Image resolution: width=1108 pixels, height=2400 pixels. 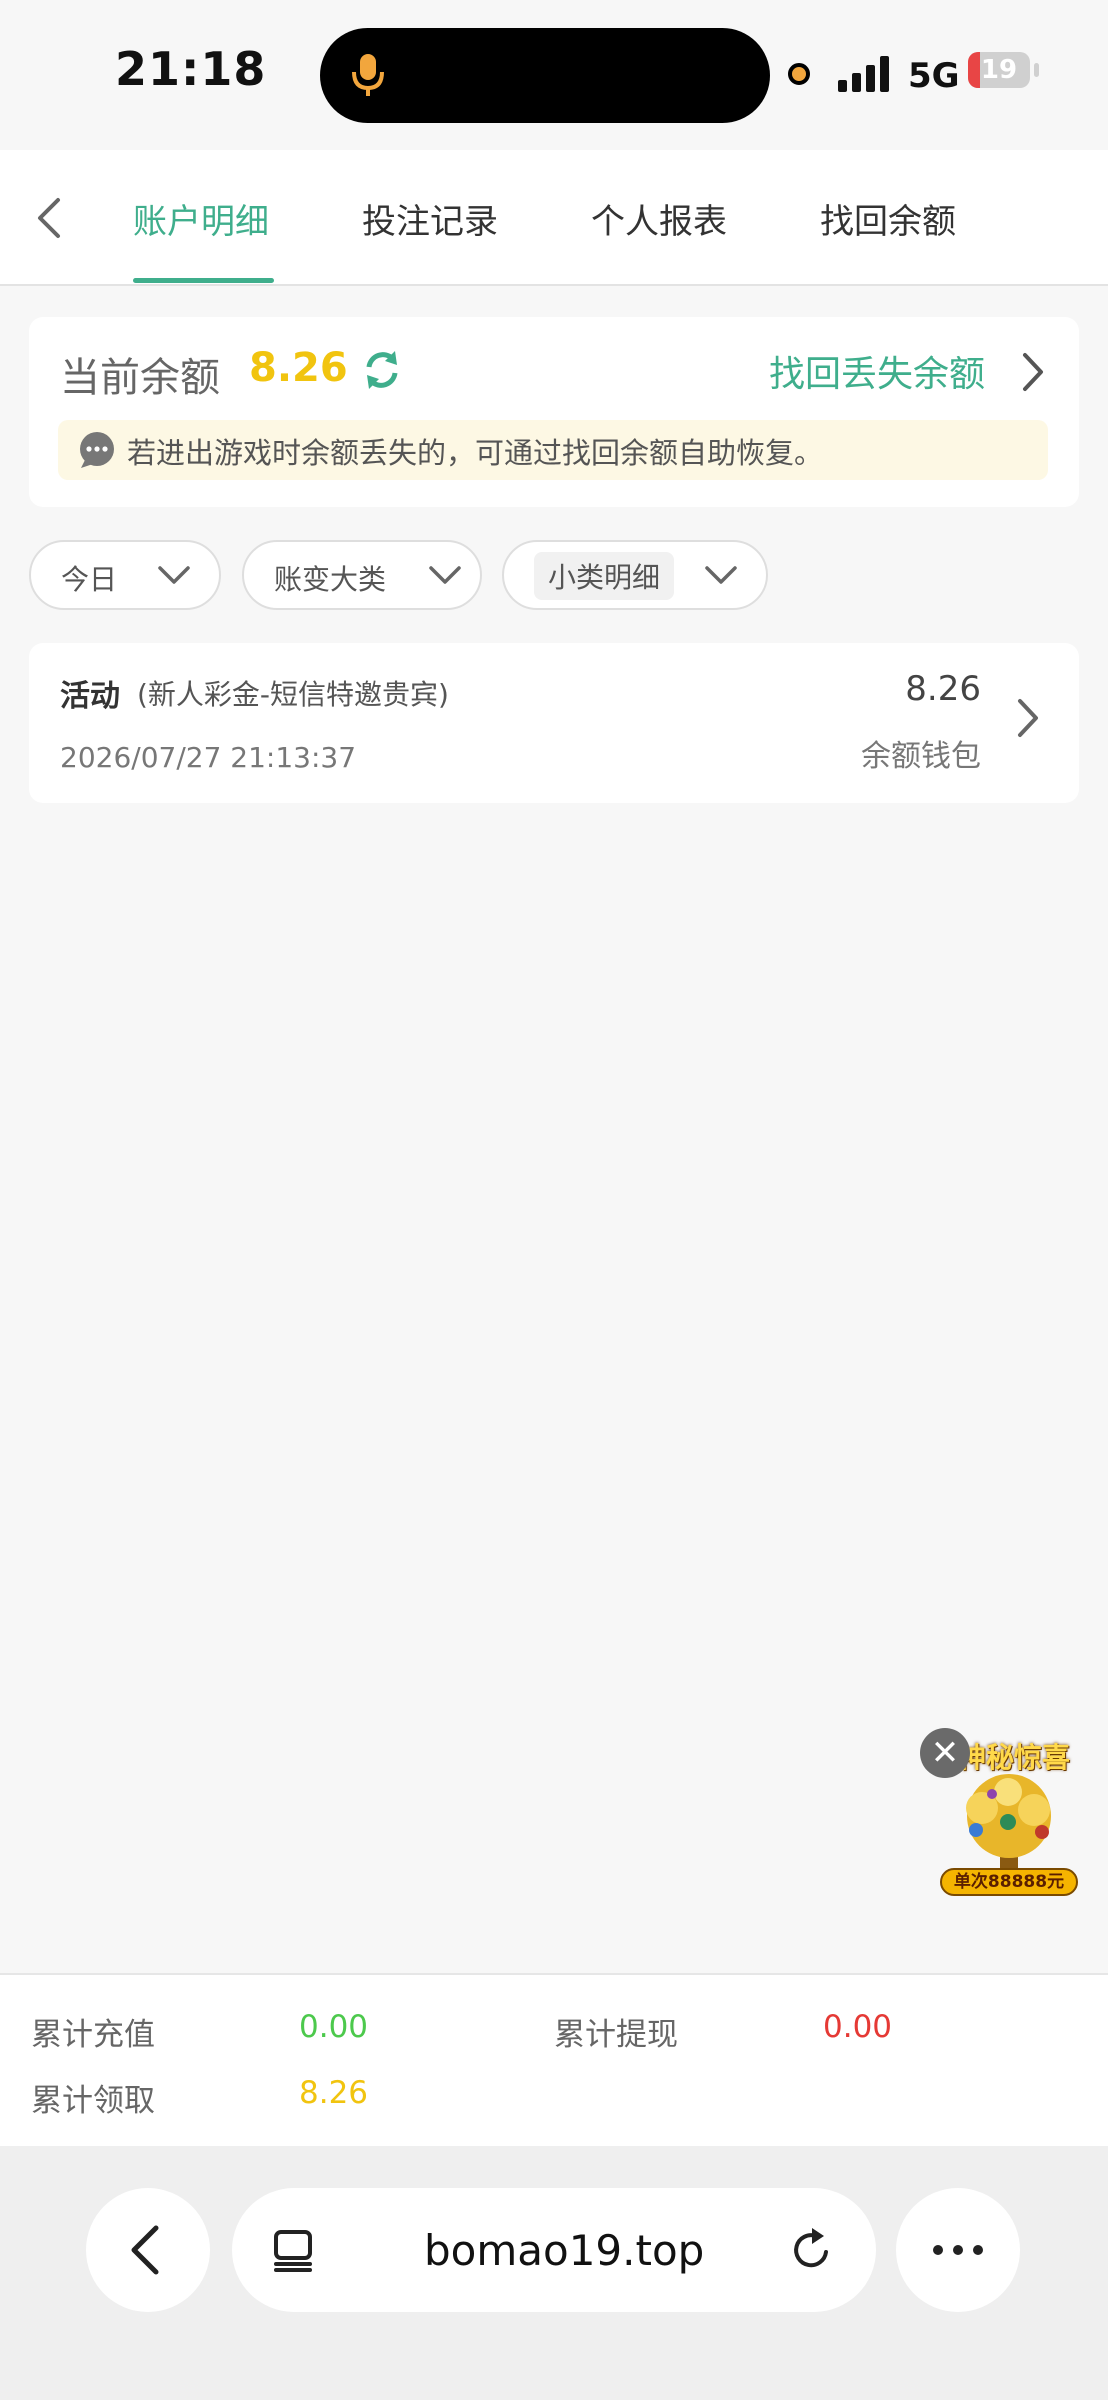 I want to click on balance-value: 8.26, so click(x=298, y=368).